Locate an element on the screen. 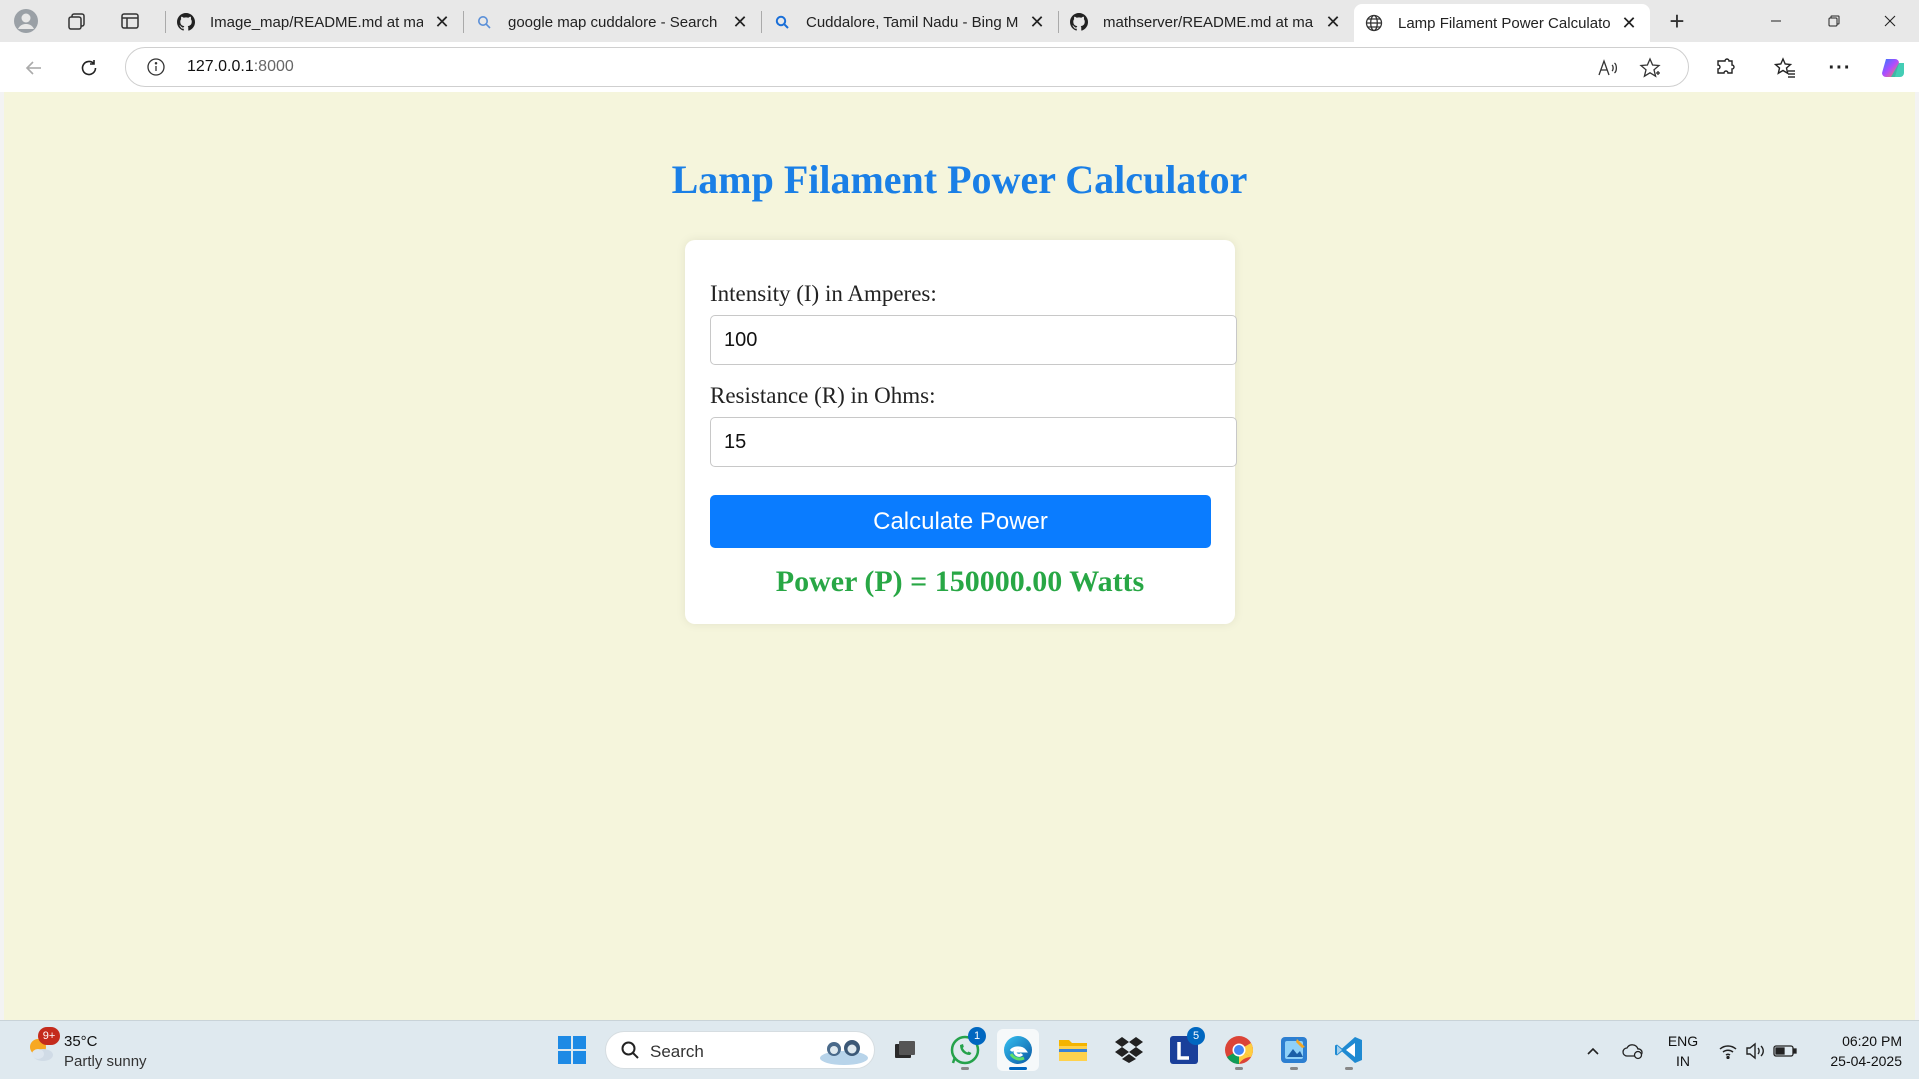  tab-google-map-search: google map cuddalore - Search ✕ is located at coordinates (612, 22).